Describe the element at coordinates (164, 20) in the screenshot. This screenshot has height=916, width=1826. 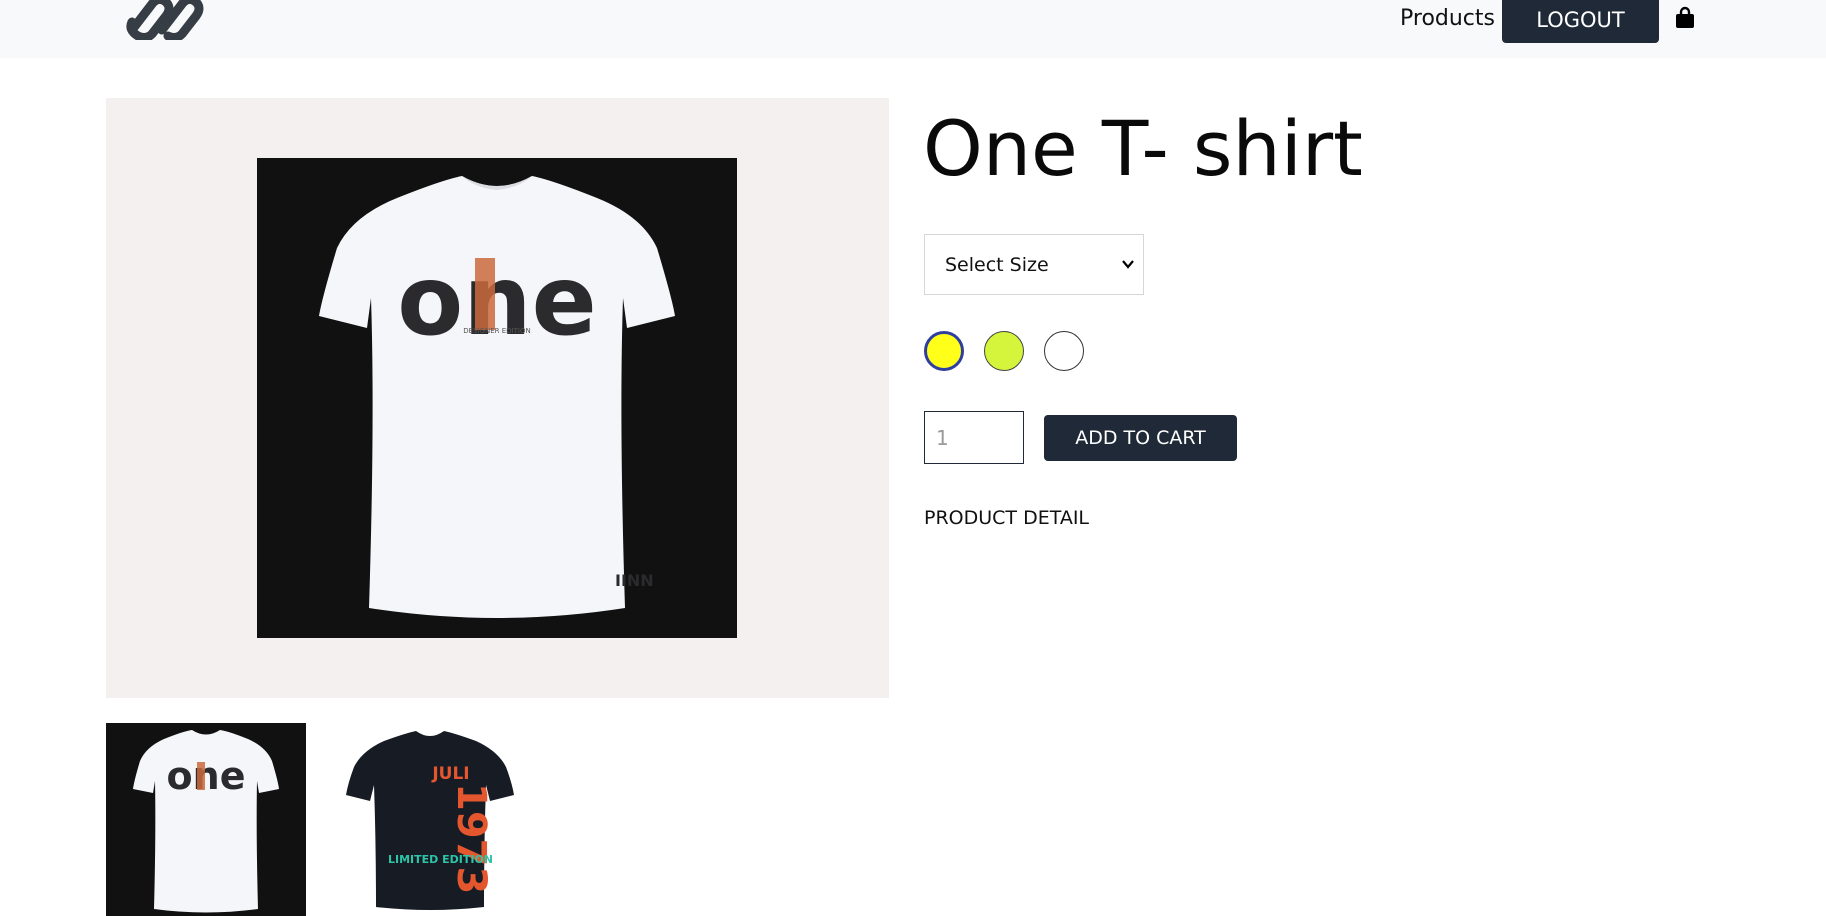
I see `chain-link-logo` at that location.